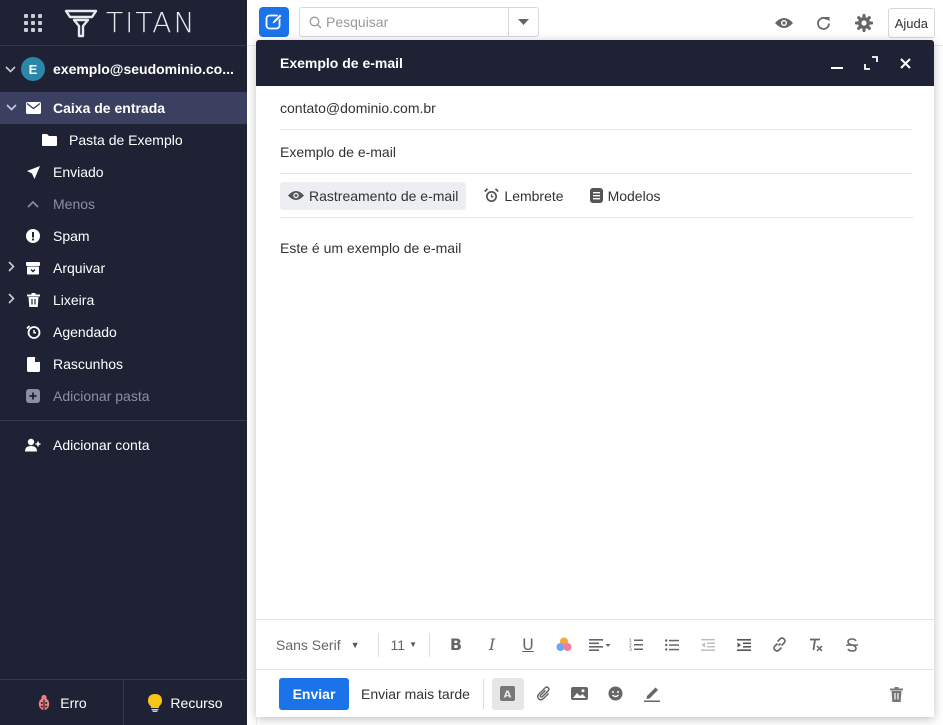 The width and height of the screenshot is (943, 725). Describe the element at coordinates (600, 645) in the screenshot. I see `align-icon` at that location.